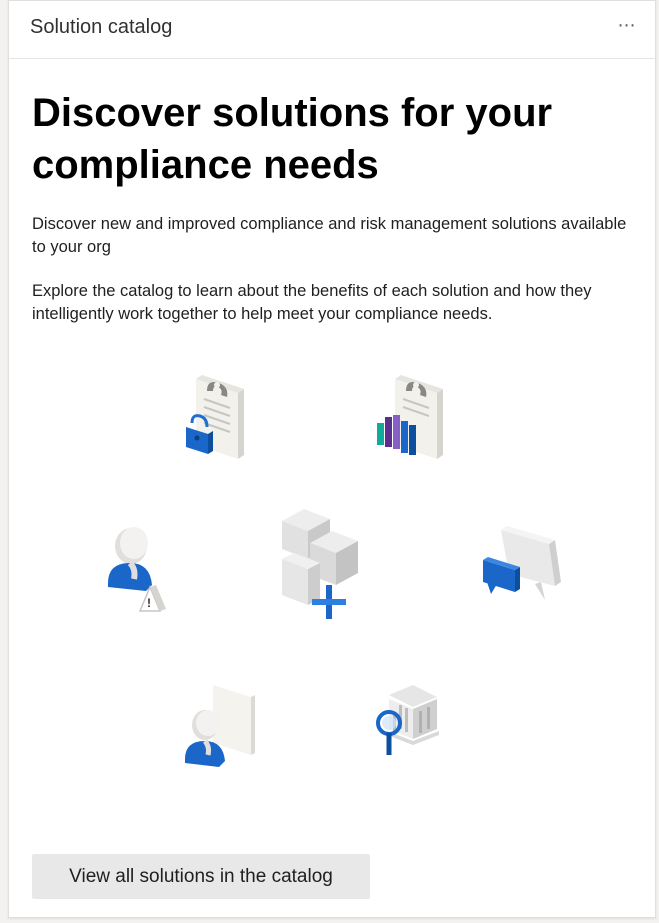 The height and width of the screenshot is (923, 659). I want to click on more-options-button: ⋯, so click(627, 25).